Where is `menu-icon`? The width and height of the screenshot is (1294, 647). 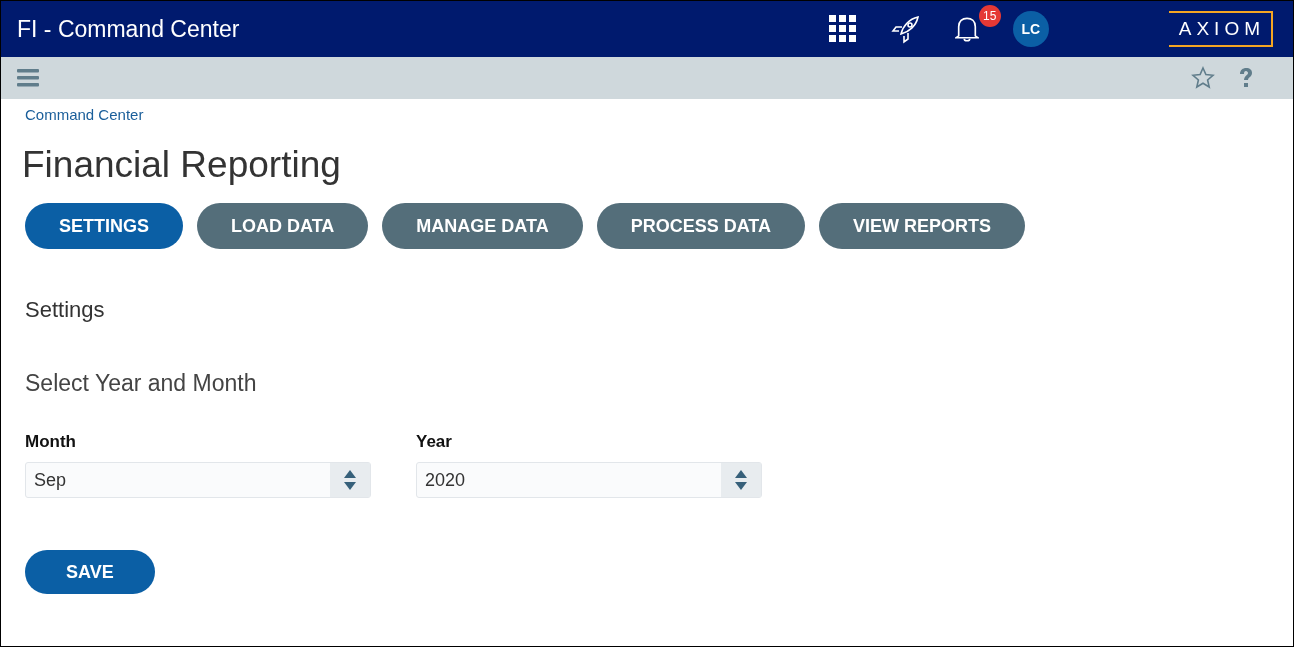
menu-icon is located at coordinates (28, 78).